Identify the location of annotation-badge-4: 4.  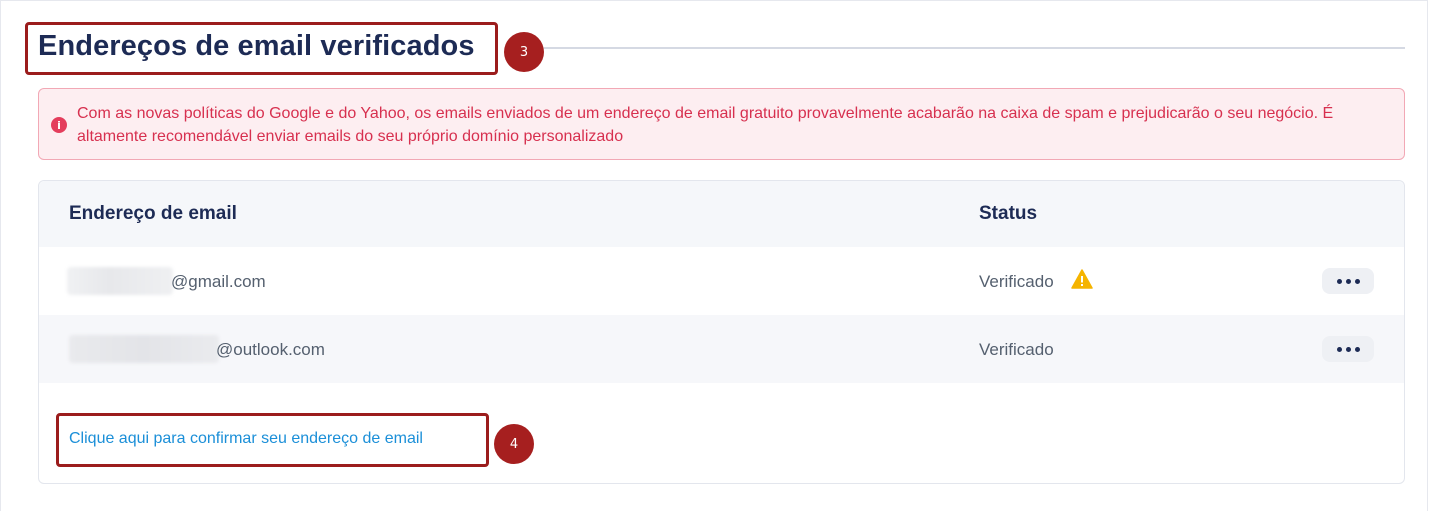
(514, 444).